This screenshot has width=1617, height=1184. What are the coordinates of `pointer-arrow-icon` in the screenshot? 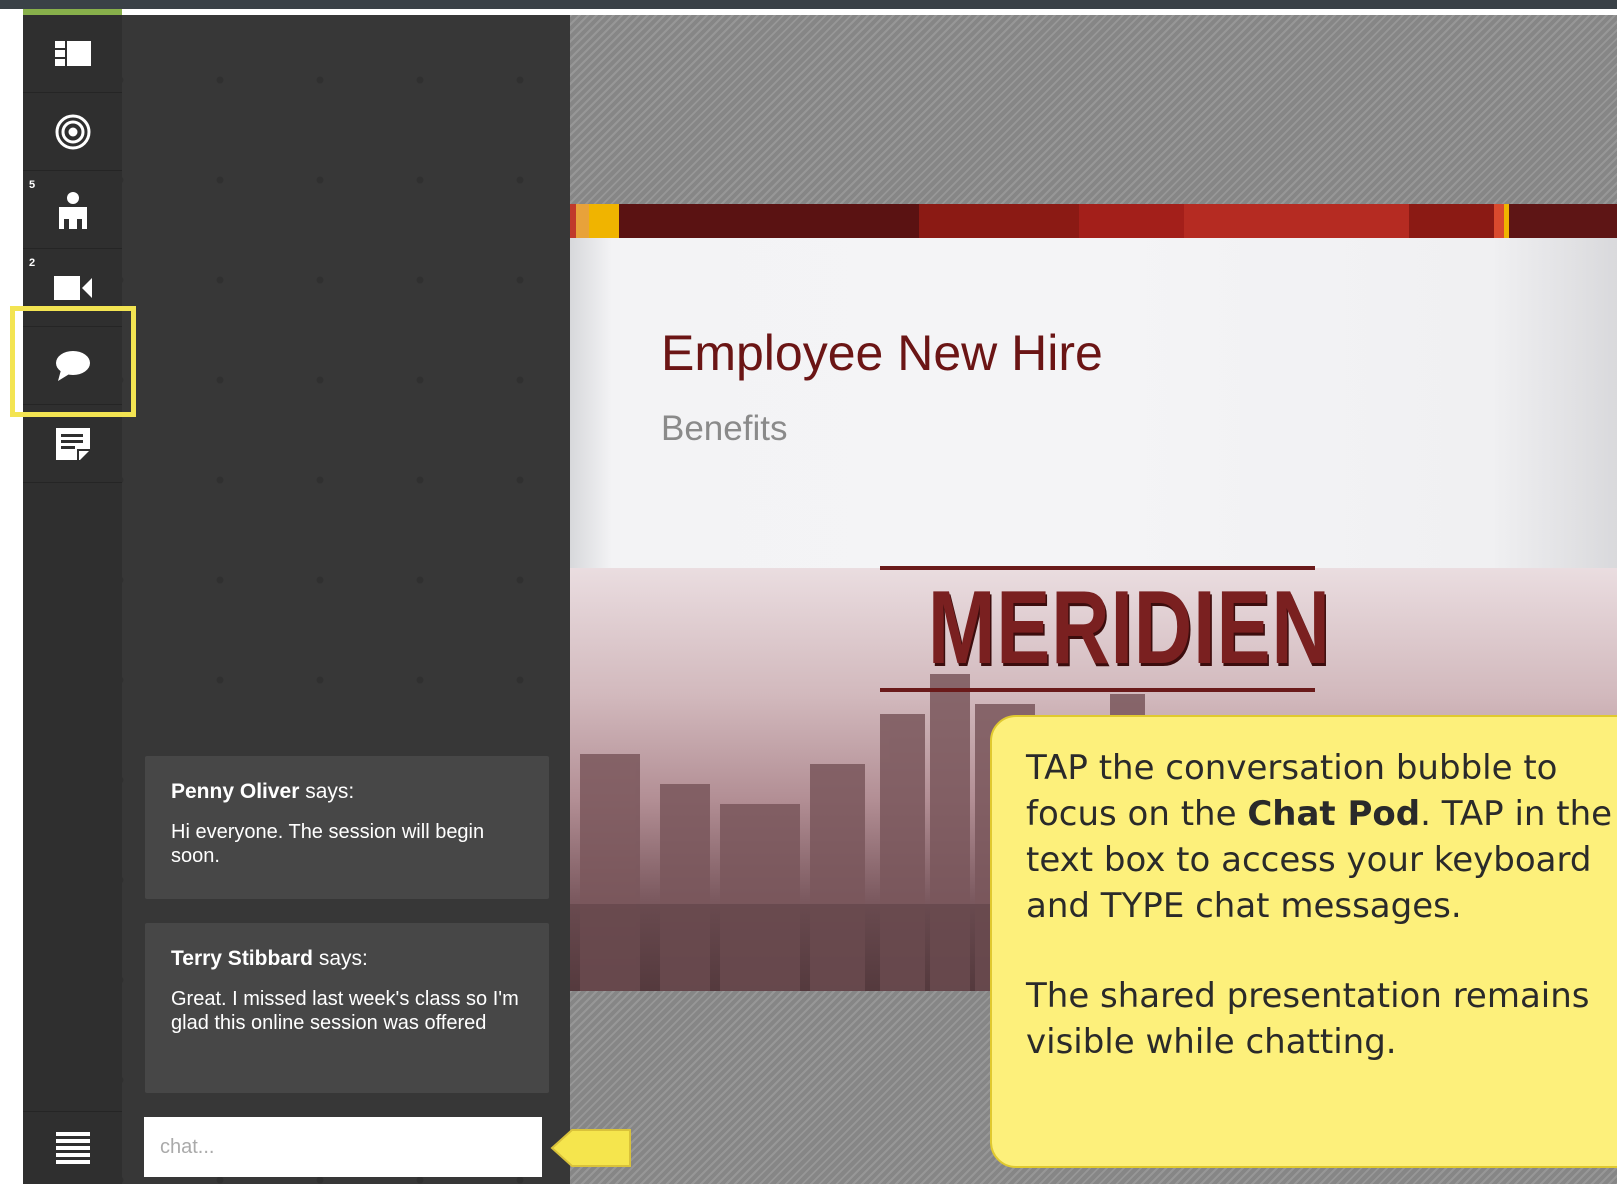 It's located at (590, 1148).